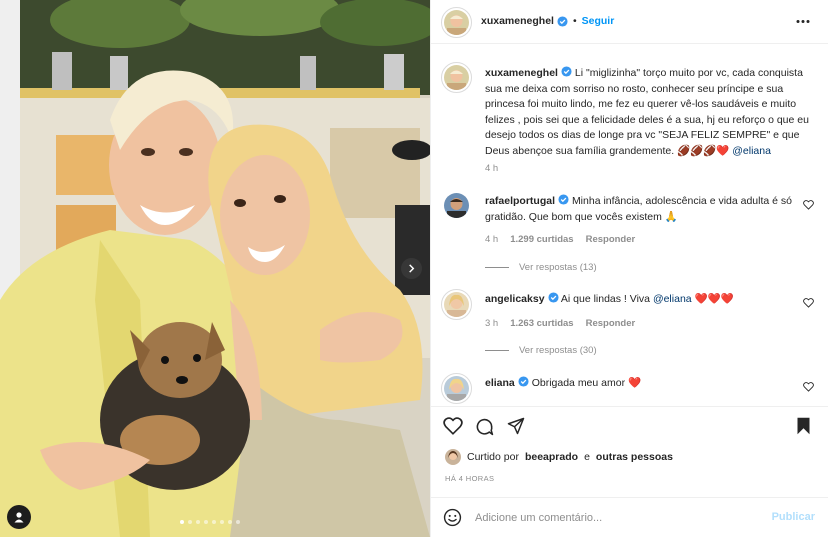 This screenshot has width=828, height=537. Describe the element at coordinates (751, 151) in the screenshot. I see `caption-mention: @eliana` at that location.